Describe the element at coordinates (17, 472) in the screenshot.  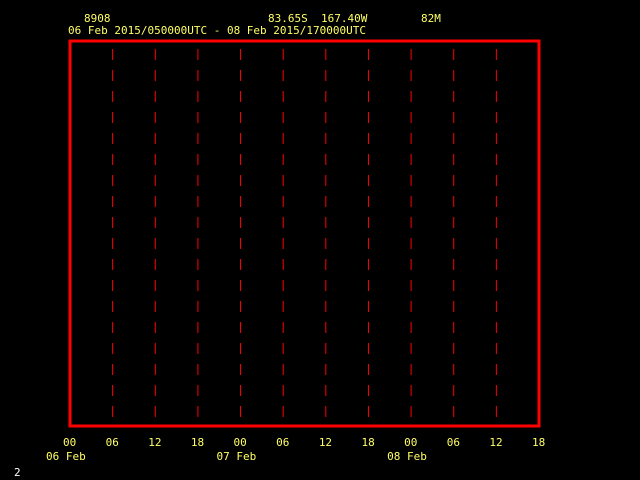
I see `page-number: 2` at that location.